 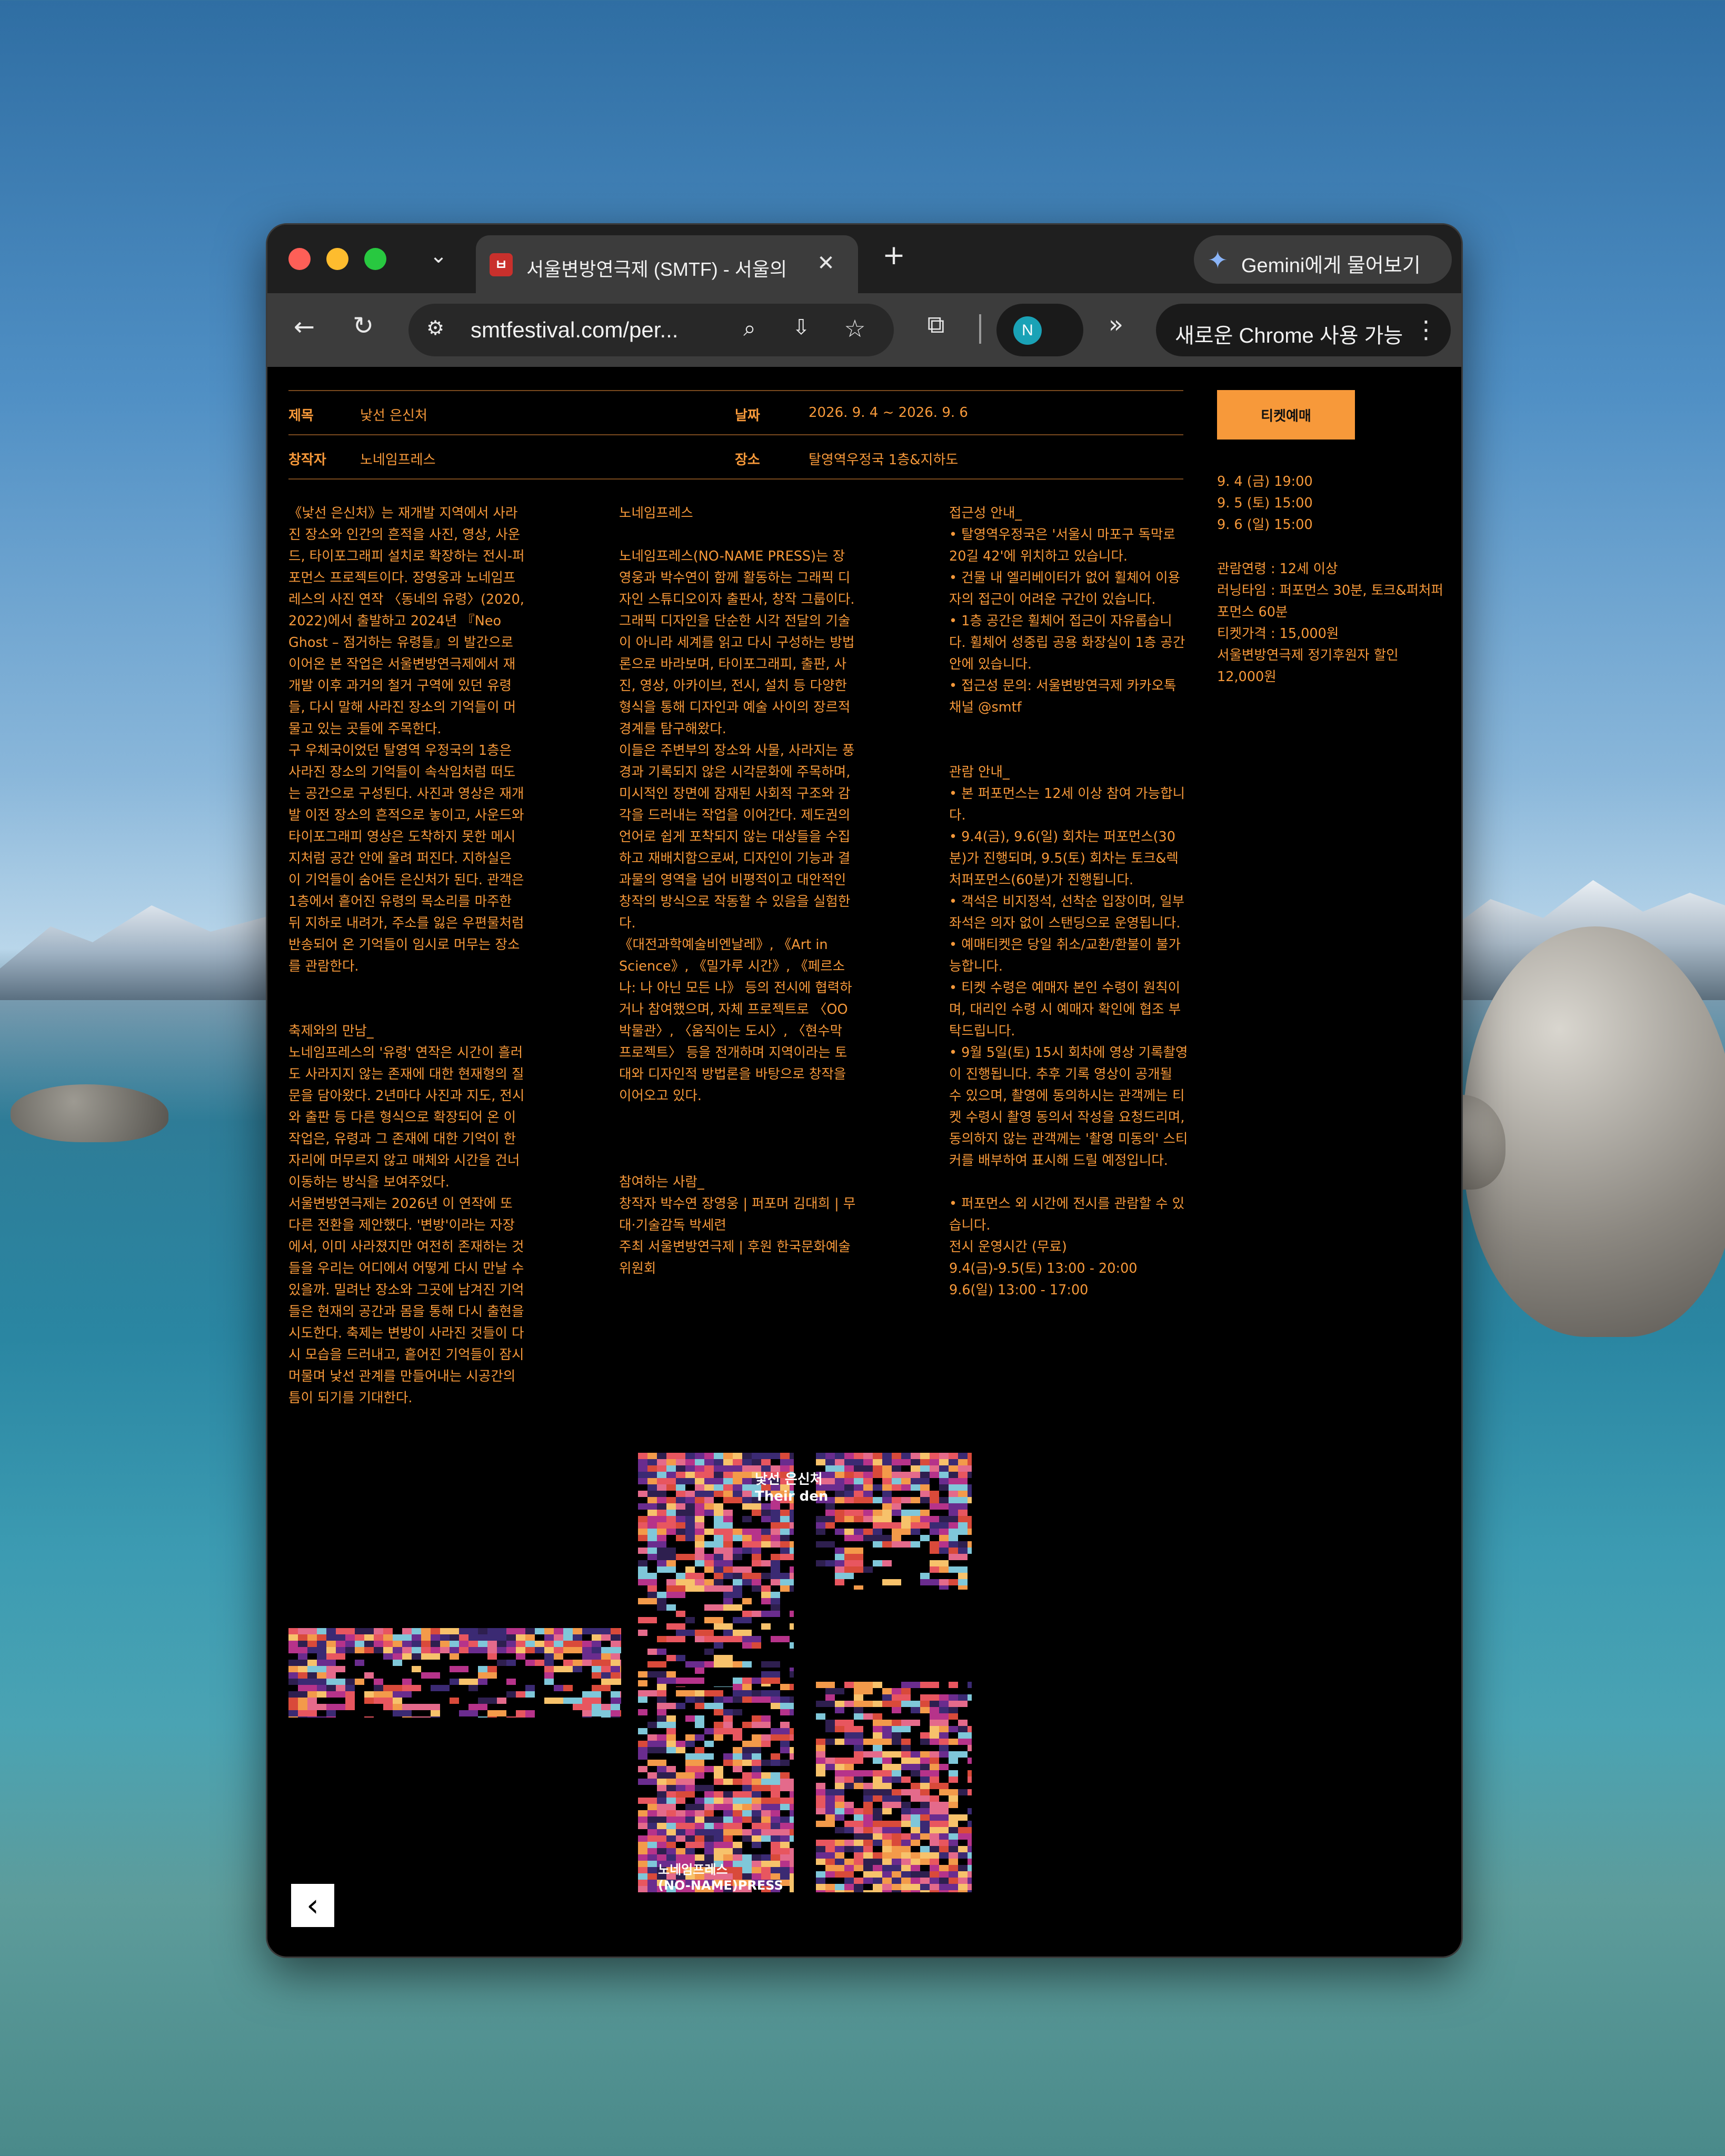 What do you see at coordinates (1323, 259) in the screenshot?
I see `gemini-button: ✦ Gemini에게 물어보기` at bounding box center [1323, 259].